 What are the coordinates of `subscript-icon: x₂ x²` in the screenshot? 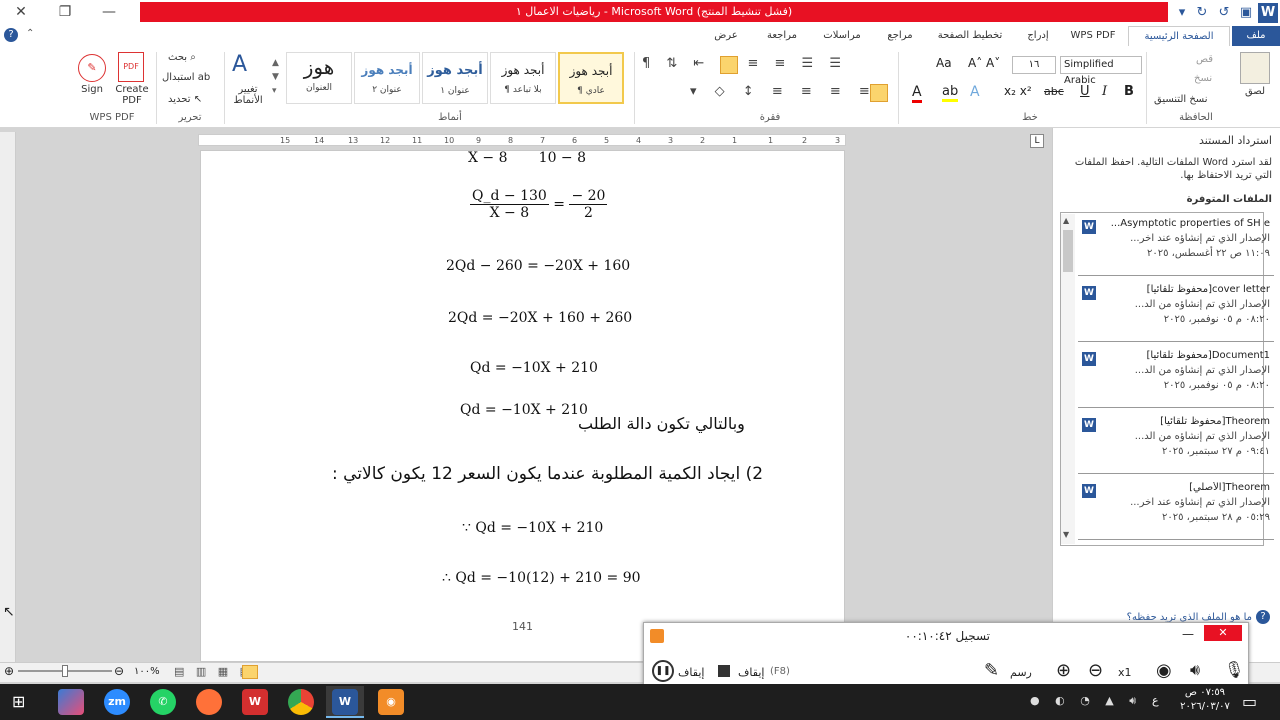 It's located at (1018, 91).